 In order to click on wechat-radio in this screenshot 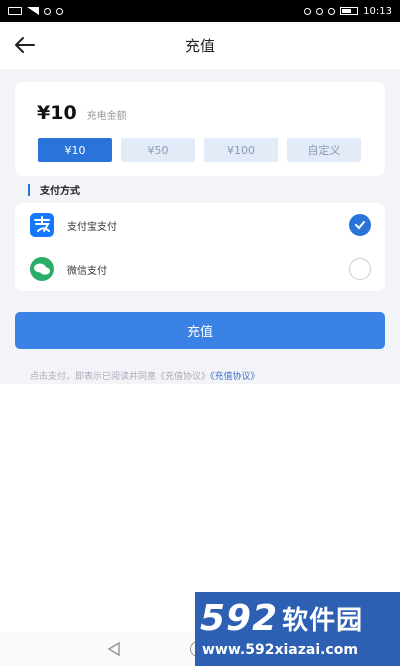, I will do `click(360, 269)`.